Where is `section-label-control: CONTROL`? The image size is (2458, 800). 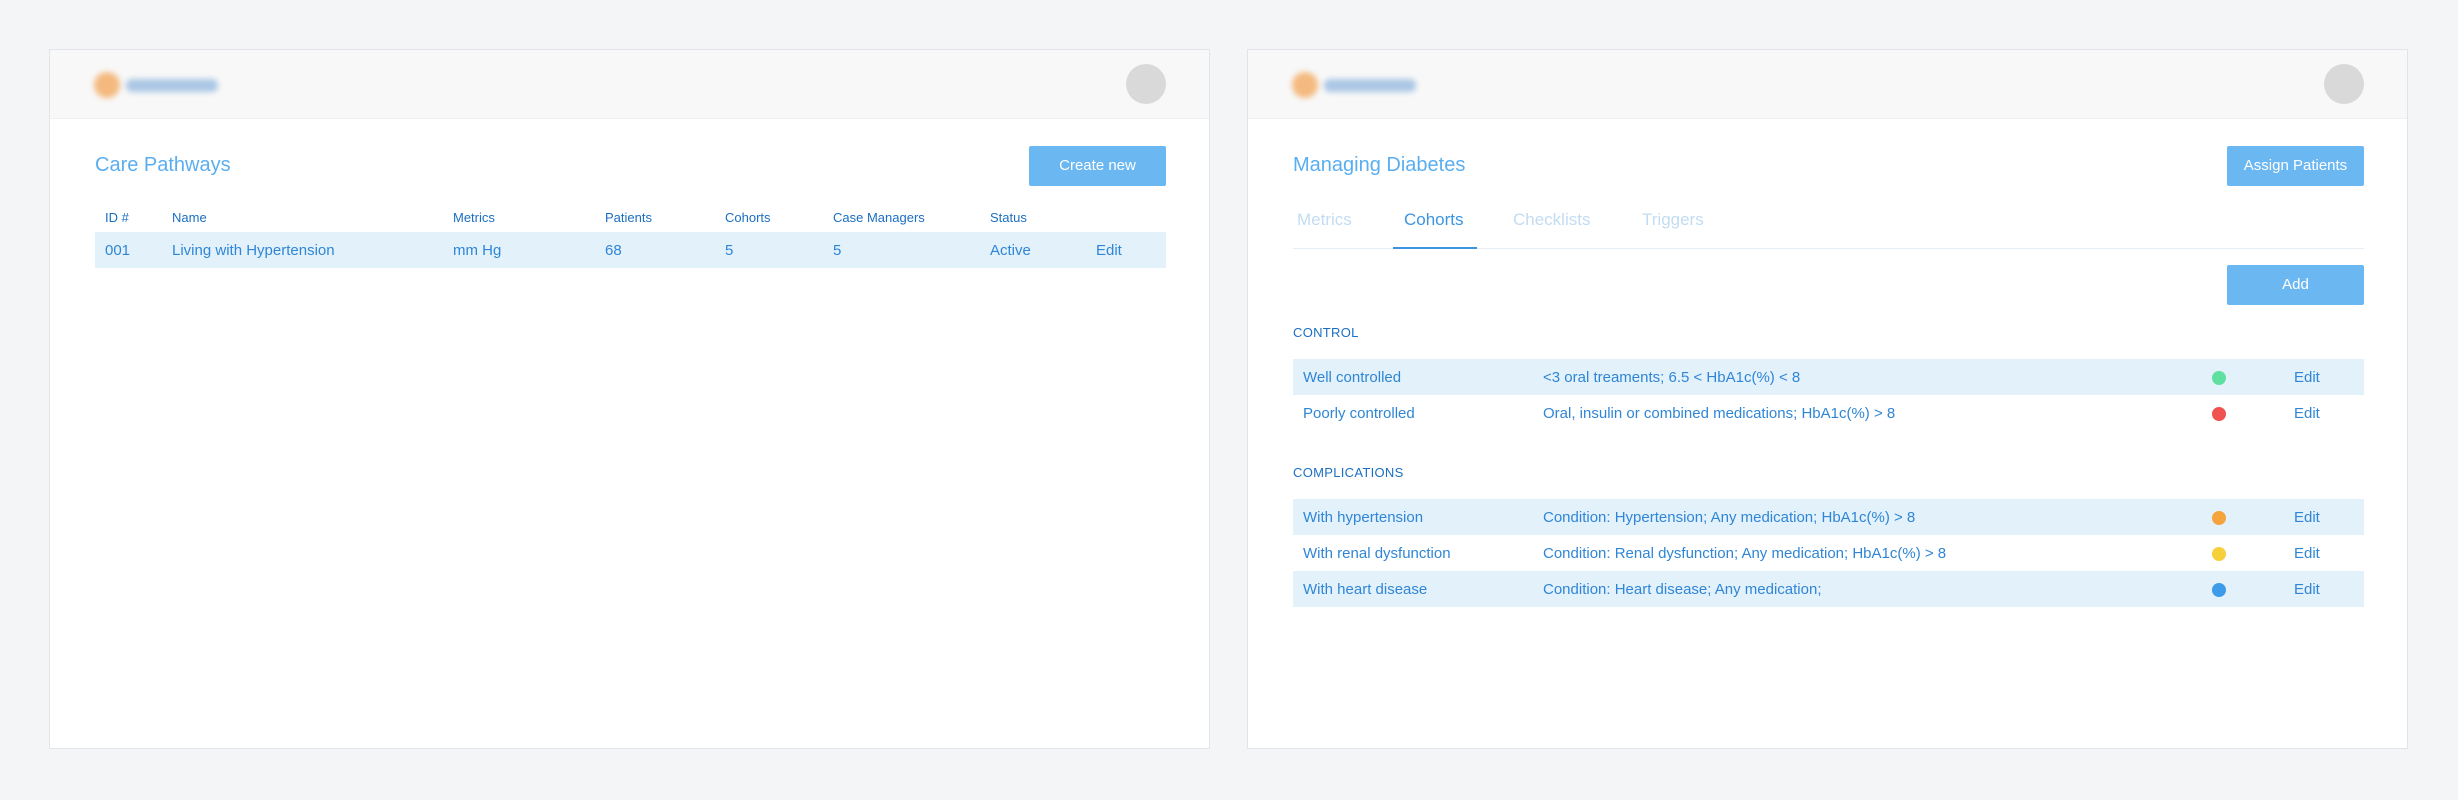 section-label-control: CONTROL is located at coordinates (1326, 332).